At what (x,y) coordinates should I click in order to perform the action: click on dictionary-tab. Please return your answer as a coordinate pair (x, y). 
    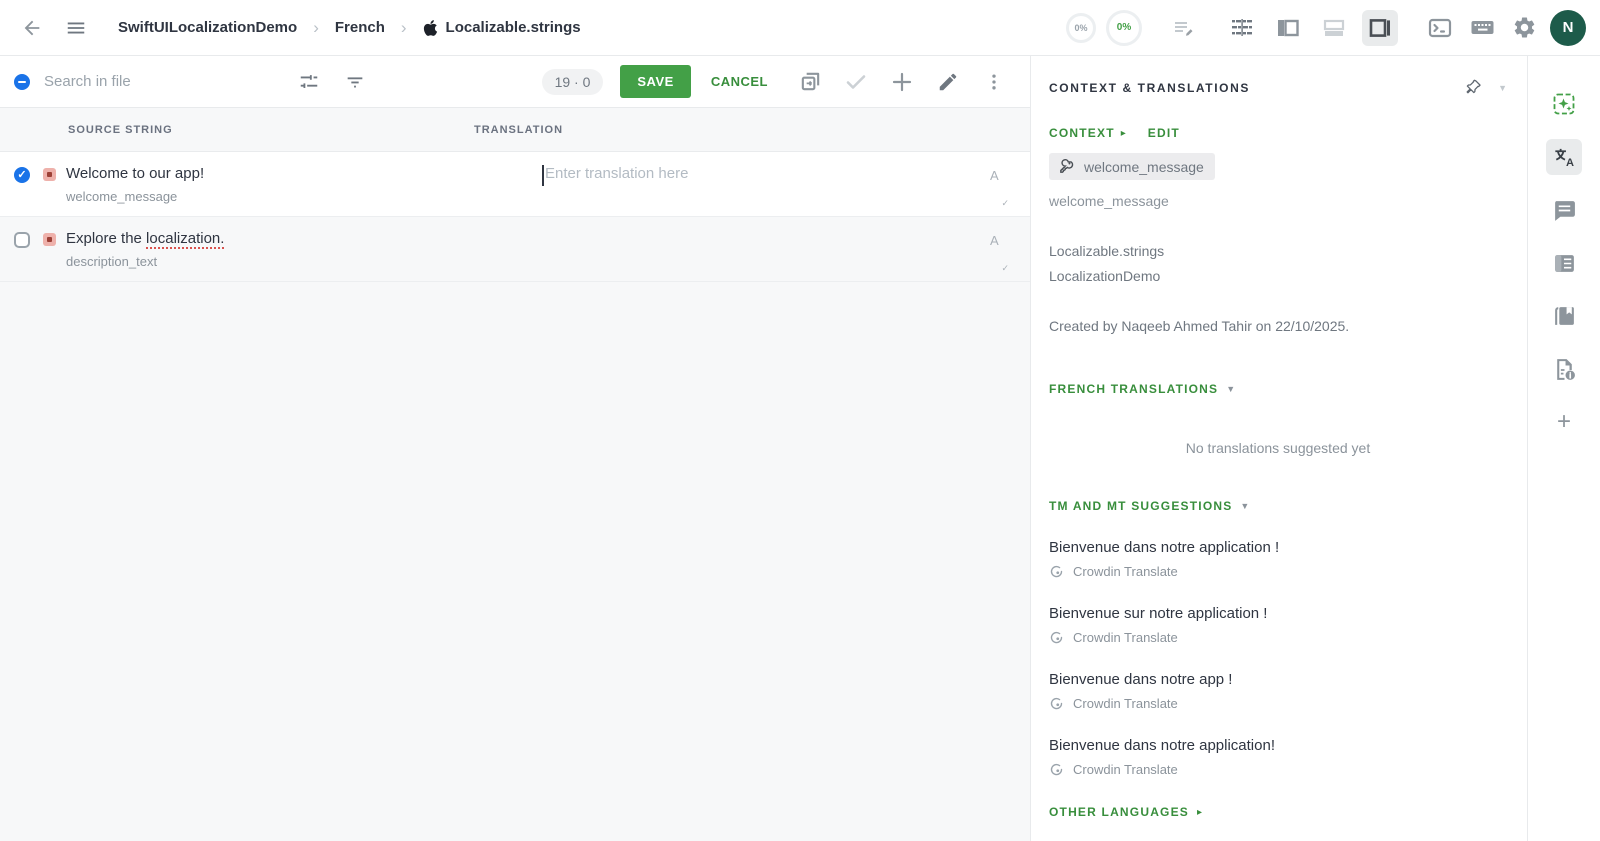
    Looking at the image, I should click on (1564, 316).